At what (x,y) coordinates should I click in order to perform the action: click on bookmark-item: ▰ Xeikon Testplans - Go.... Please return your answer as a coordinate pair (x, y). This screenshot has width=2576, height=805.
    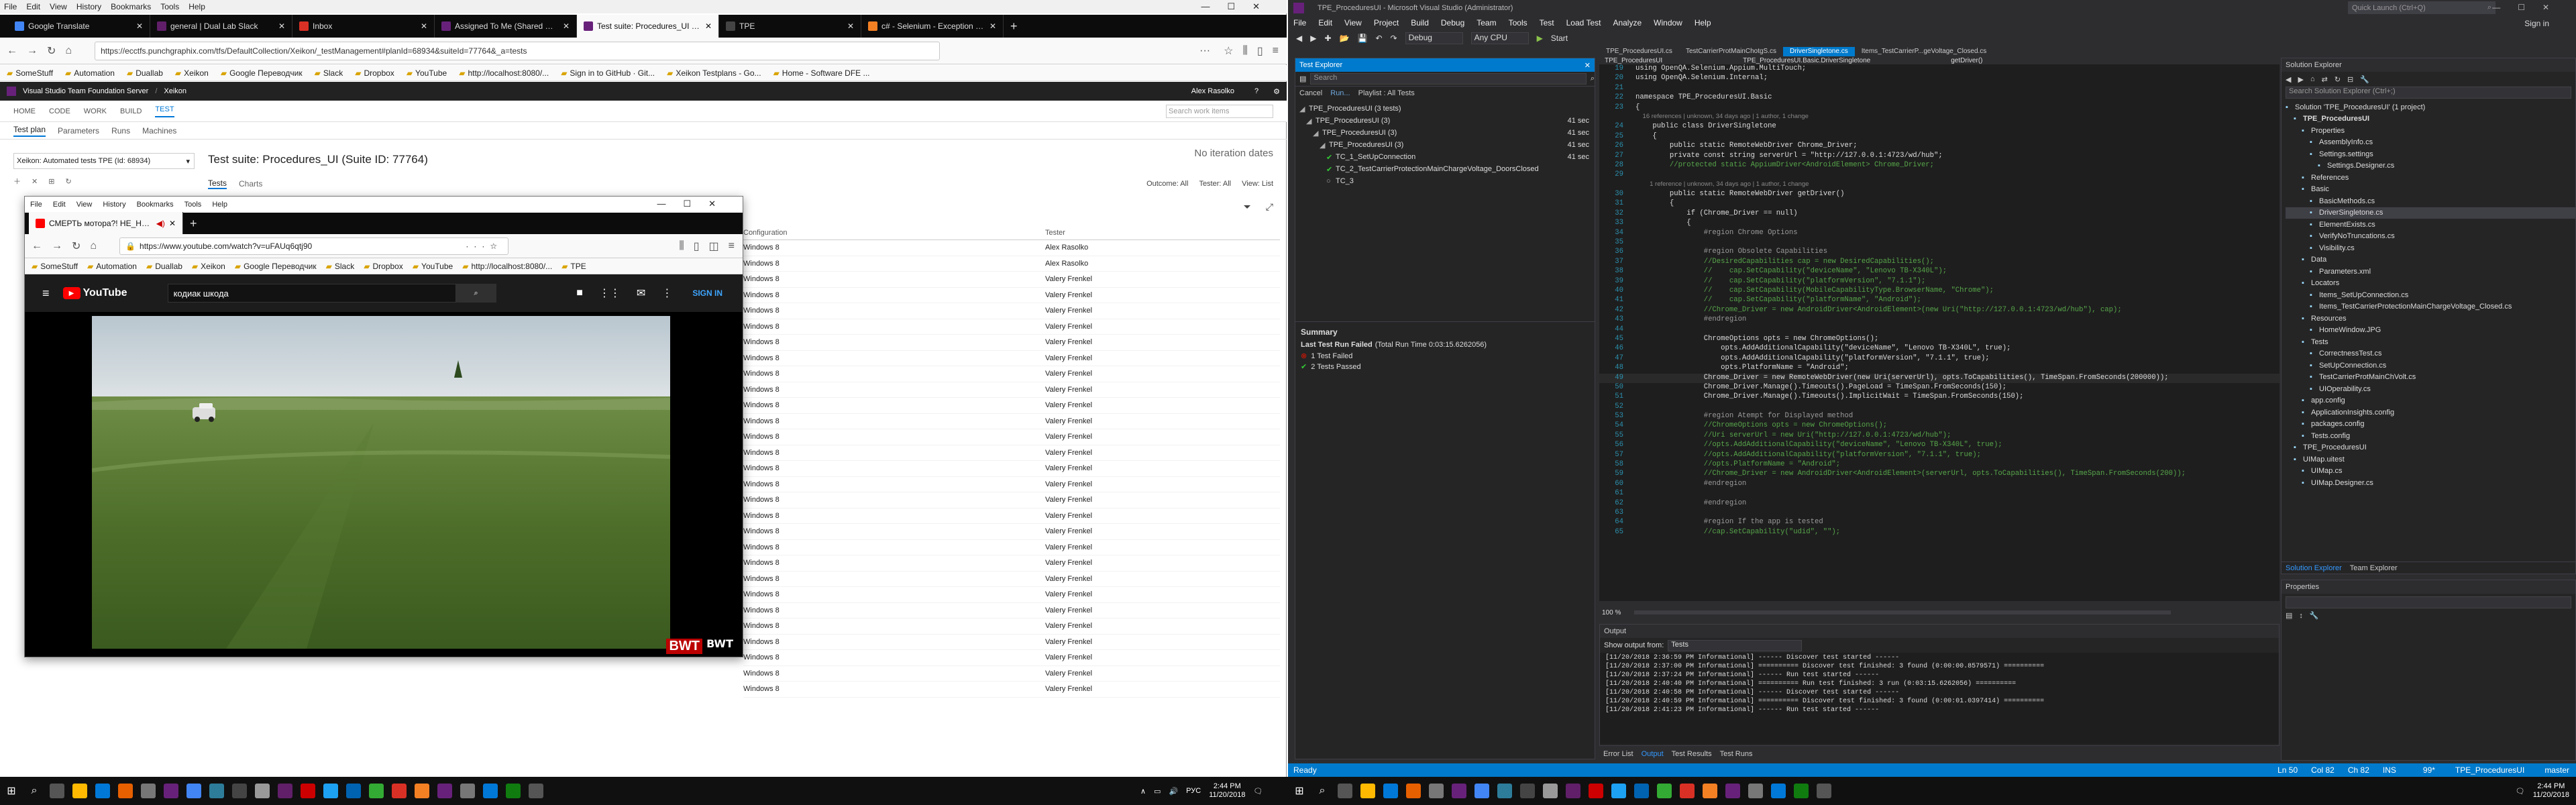
    Looking at the image, I should click on (714, 73).